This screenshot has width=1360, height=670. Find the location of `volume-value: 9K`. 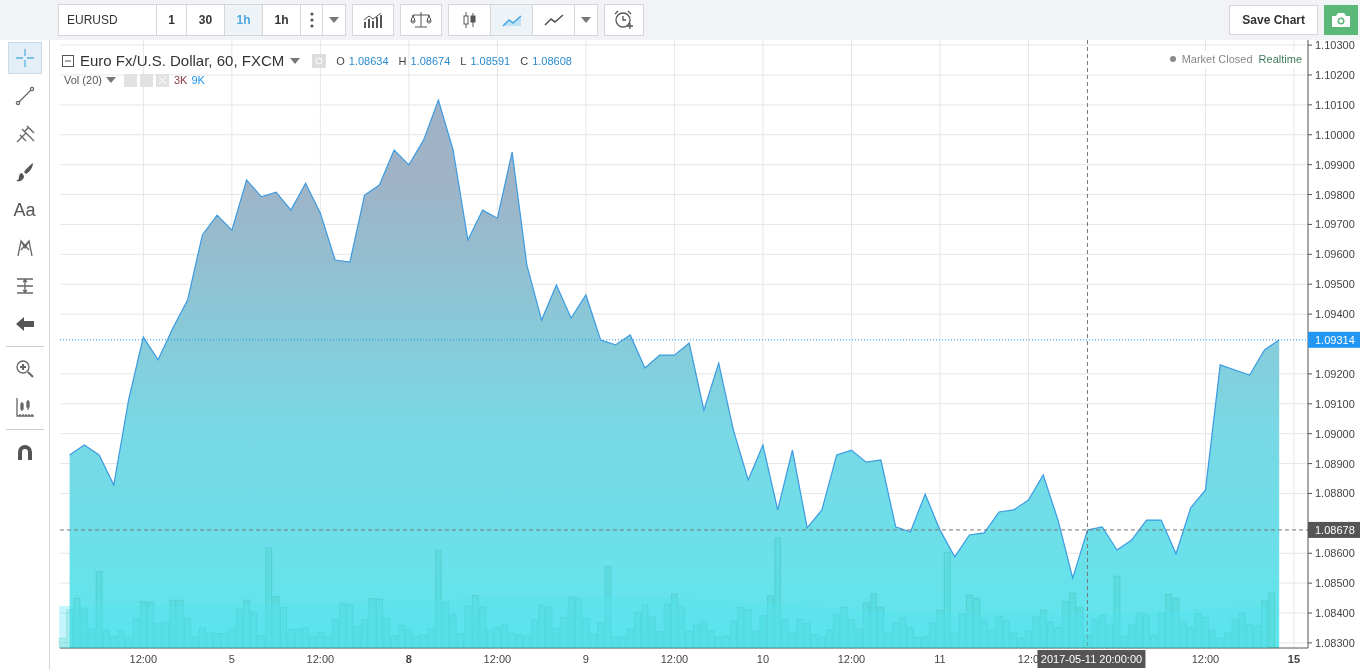

volume-value: 9K is located at coordinates (198, 80).